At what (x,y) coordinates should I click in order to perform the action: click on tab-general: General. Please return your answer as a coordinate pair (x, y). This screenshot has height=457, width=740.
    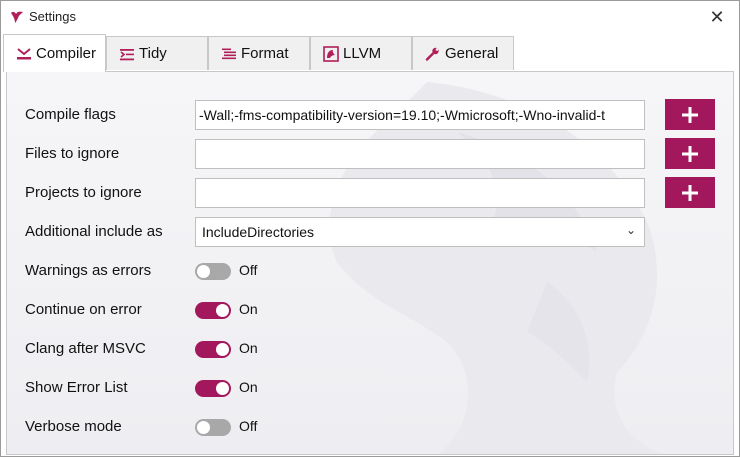
    Looking at the image, I should click on (463, 53).